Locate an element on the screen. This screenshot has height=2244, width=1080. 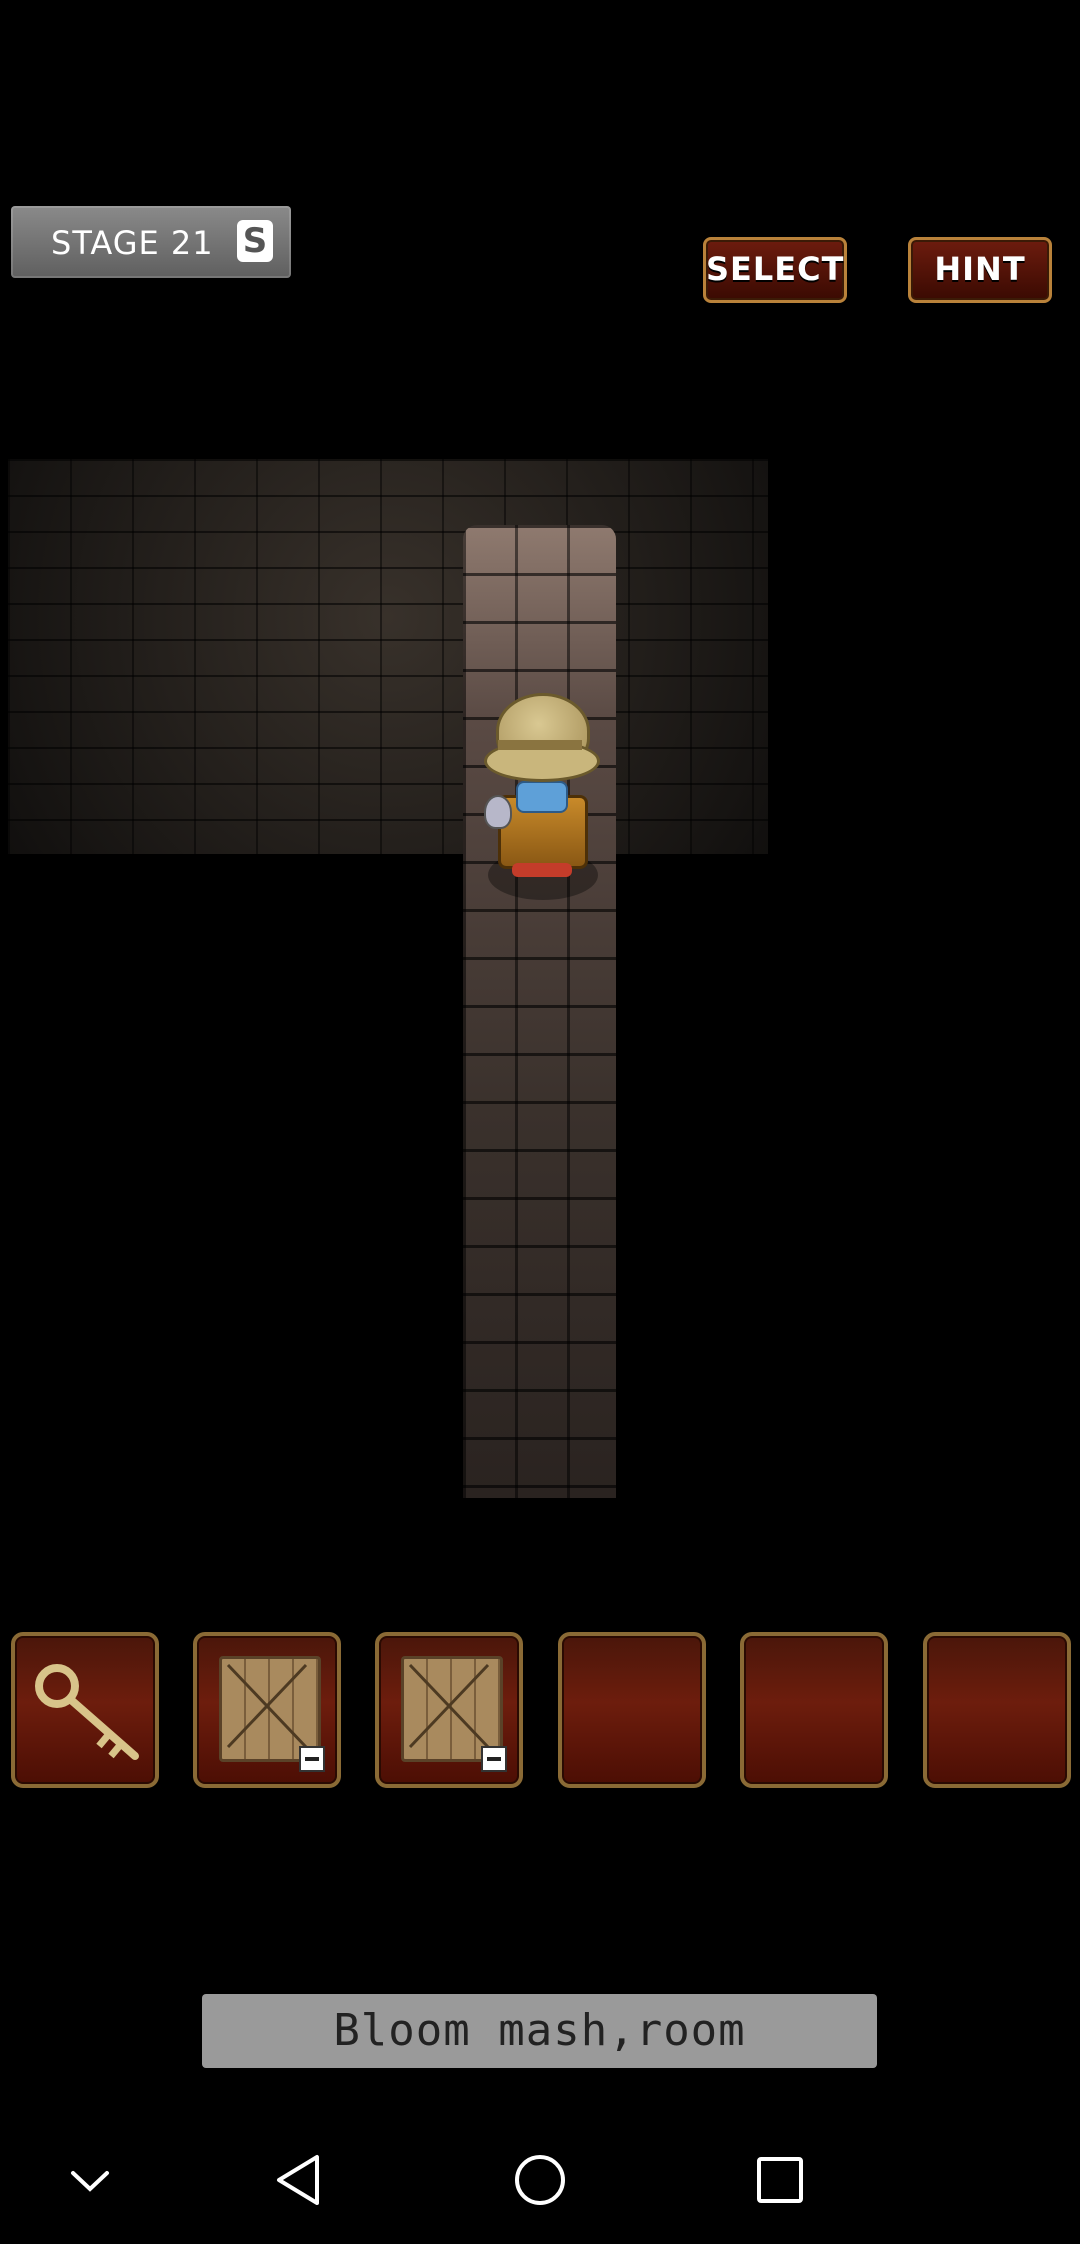
hint-button: HINT is located at coordinates (980, 270).